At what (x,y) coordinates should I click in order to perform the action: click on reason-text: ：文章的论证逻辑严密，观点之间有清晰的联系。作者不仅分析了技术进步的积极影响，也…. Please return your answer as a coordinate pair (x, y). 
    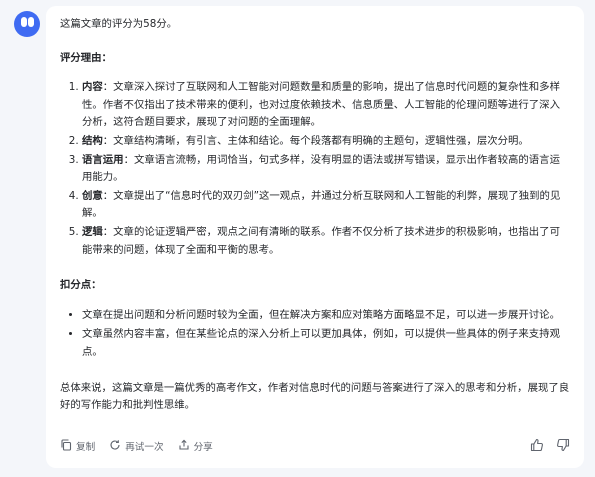
    Looking at the image, I should click on (321, 240).